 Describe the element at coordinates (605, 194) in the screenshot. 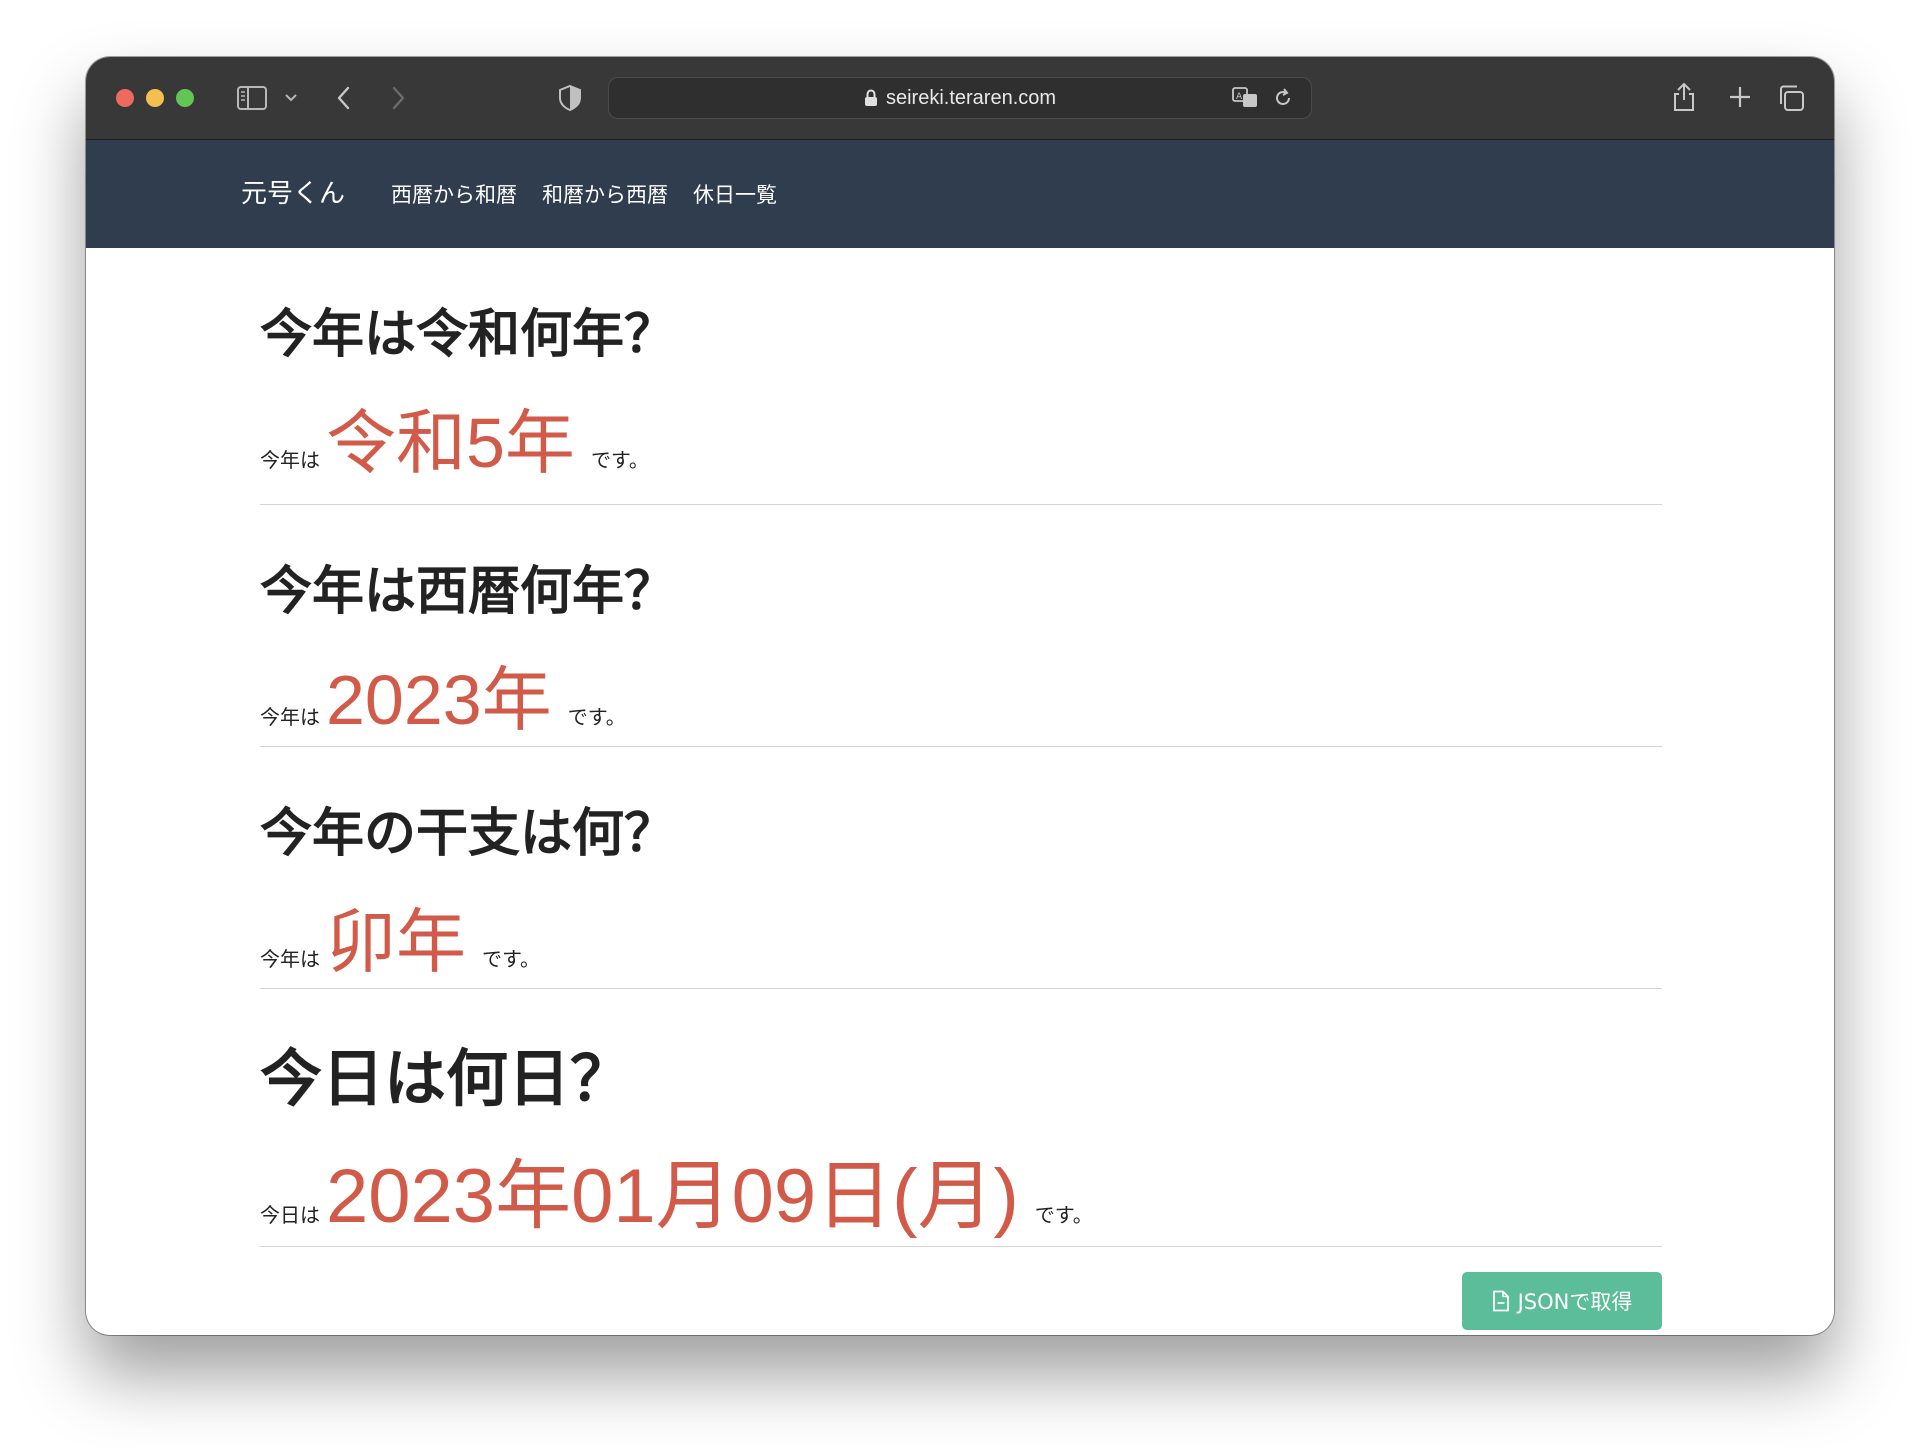

I see `nav-link-wareki-to-seireki: 和暦から西暦` at that location.